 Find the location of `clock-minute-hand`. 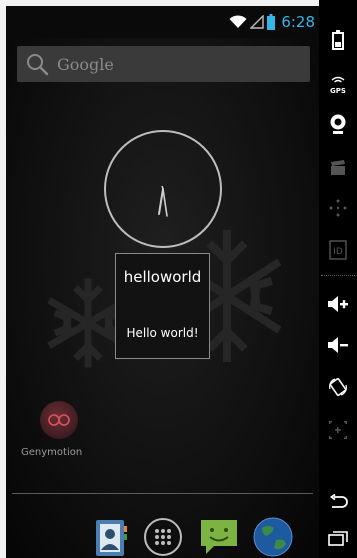

clock-minute-hand is located at coordinates (165, 202).